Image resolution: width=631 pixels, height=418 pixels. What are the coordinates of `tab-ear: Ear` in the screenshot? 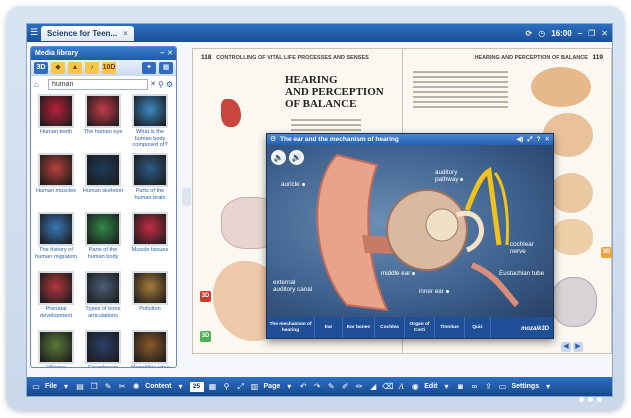 It's located at (329, 327).